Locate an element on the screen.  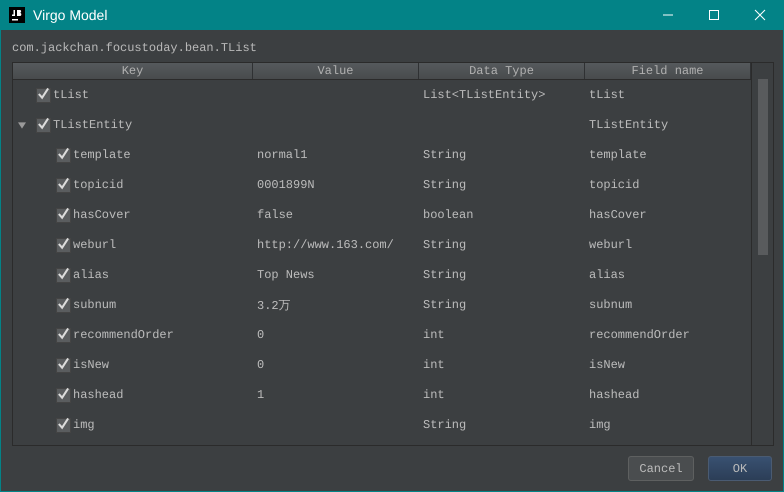
key-cell: tList is located at coordinates (71, 95).